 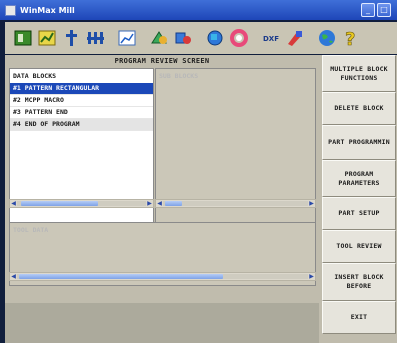 I want to click on data-block-row-3: #3 PATTERN END, so click(x=81, y=113).